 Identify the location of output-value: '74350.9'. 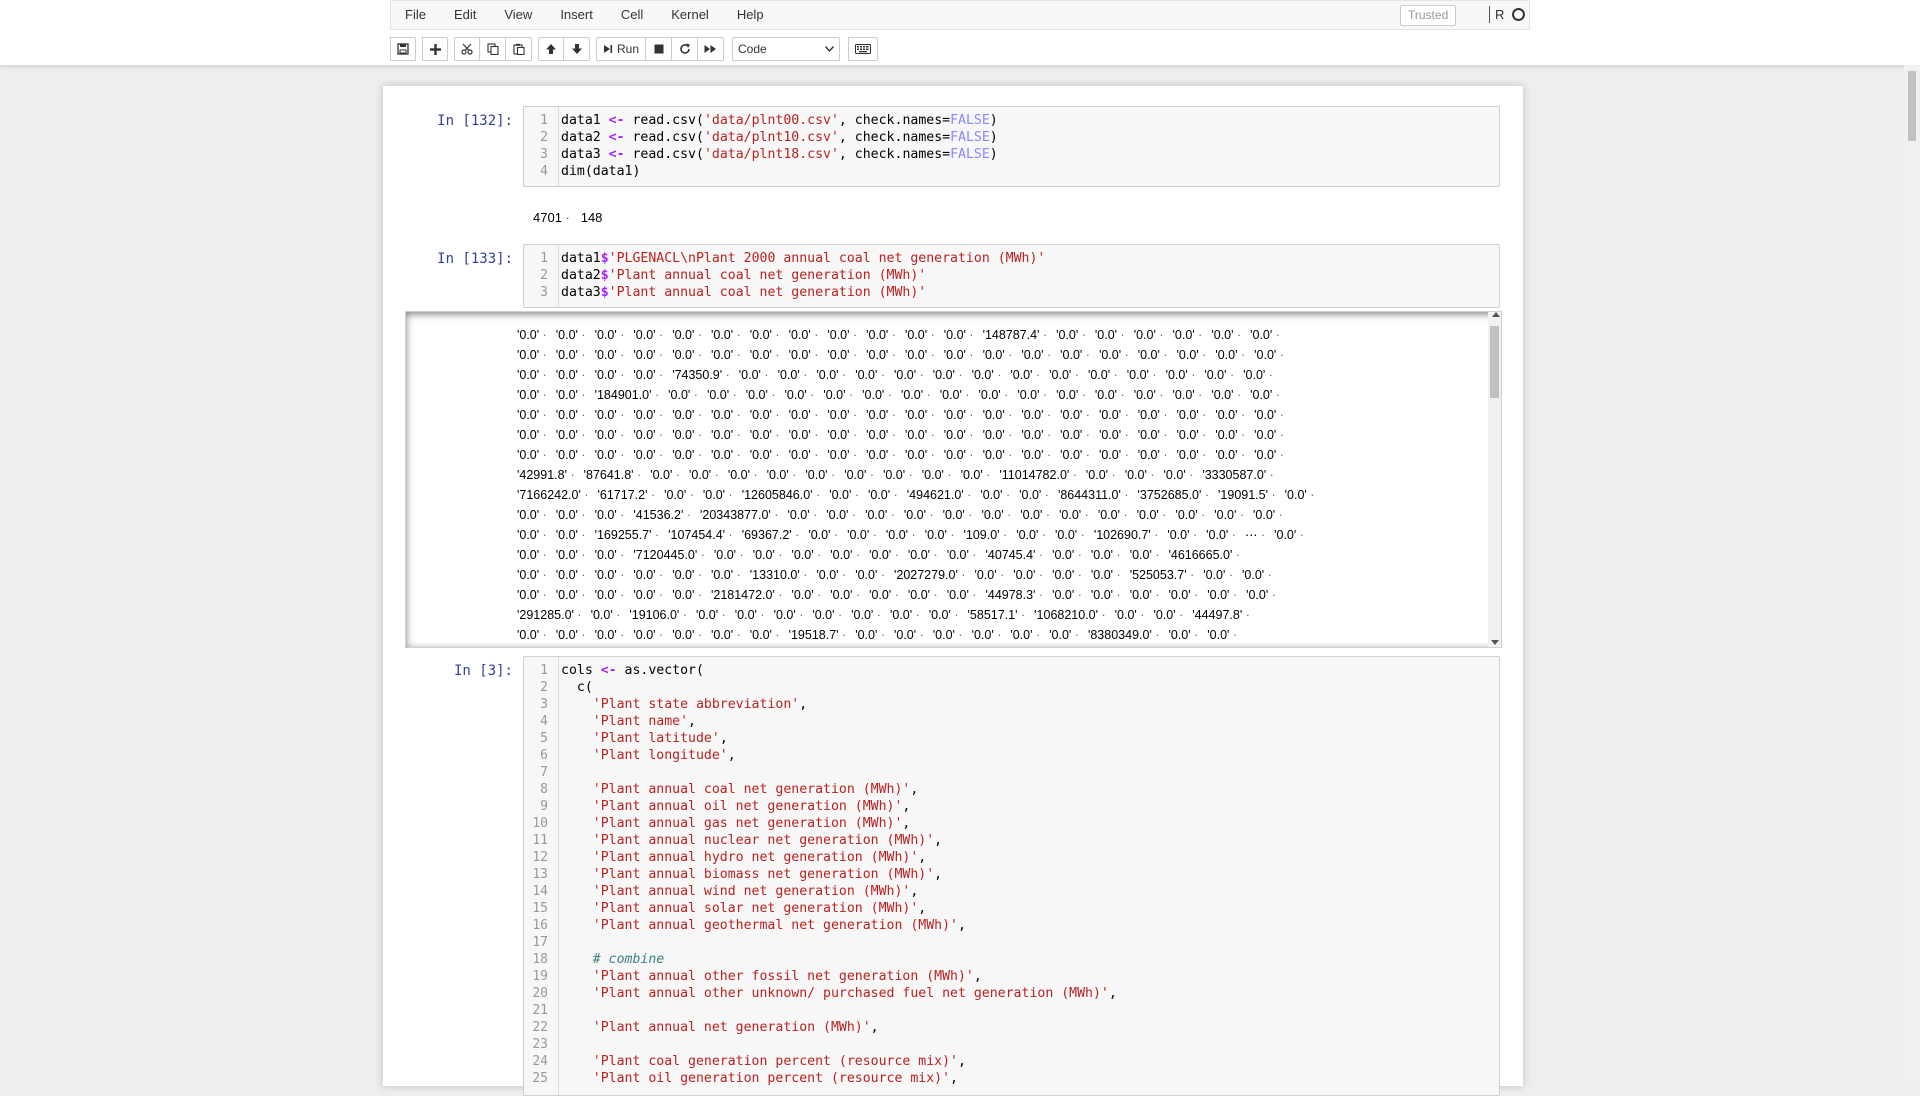
(701, 375).